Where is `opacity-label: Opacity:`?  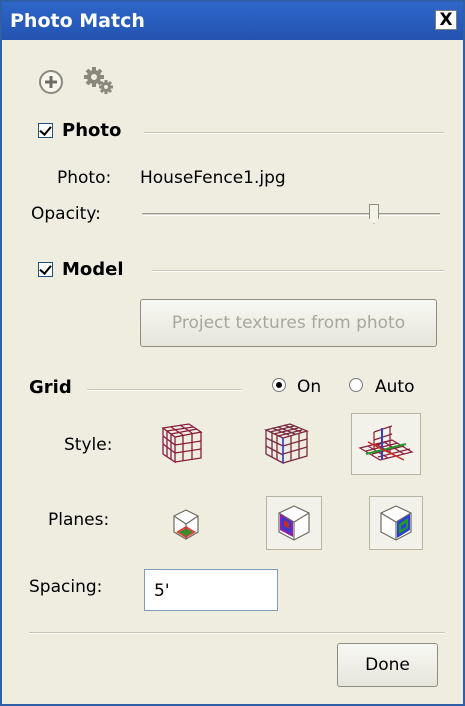 opacity-label: Opacity: is located at coordinates (66, 214).